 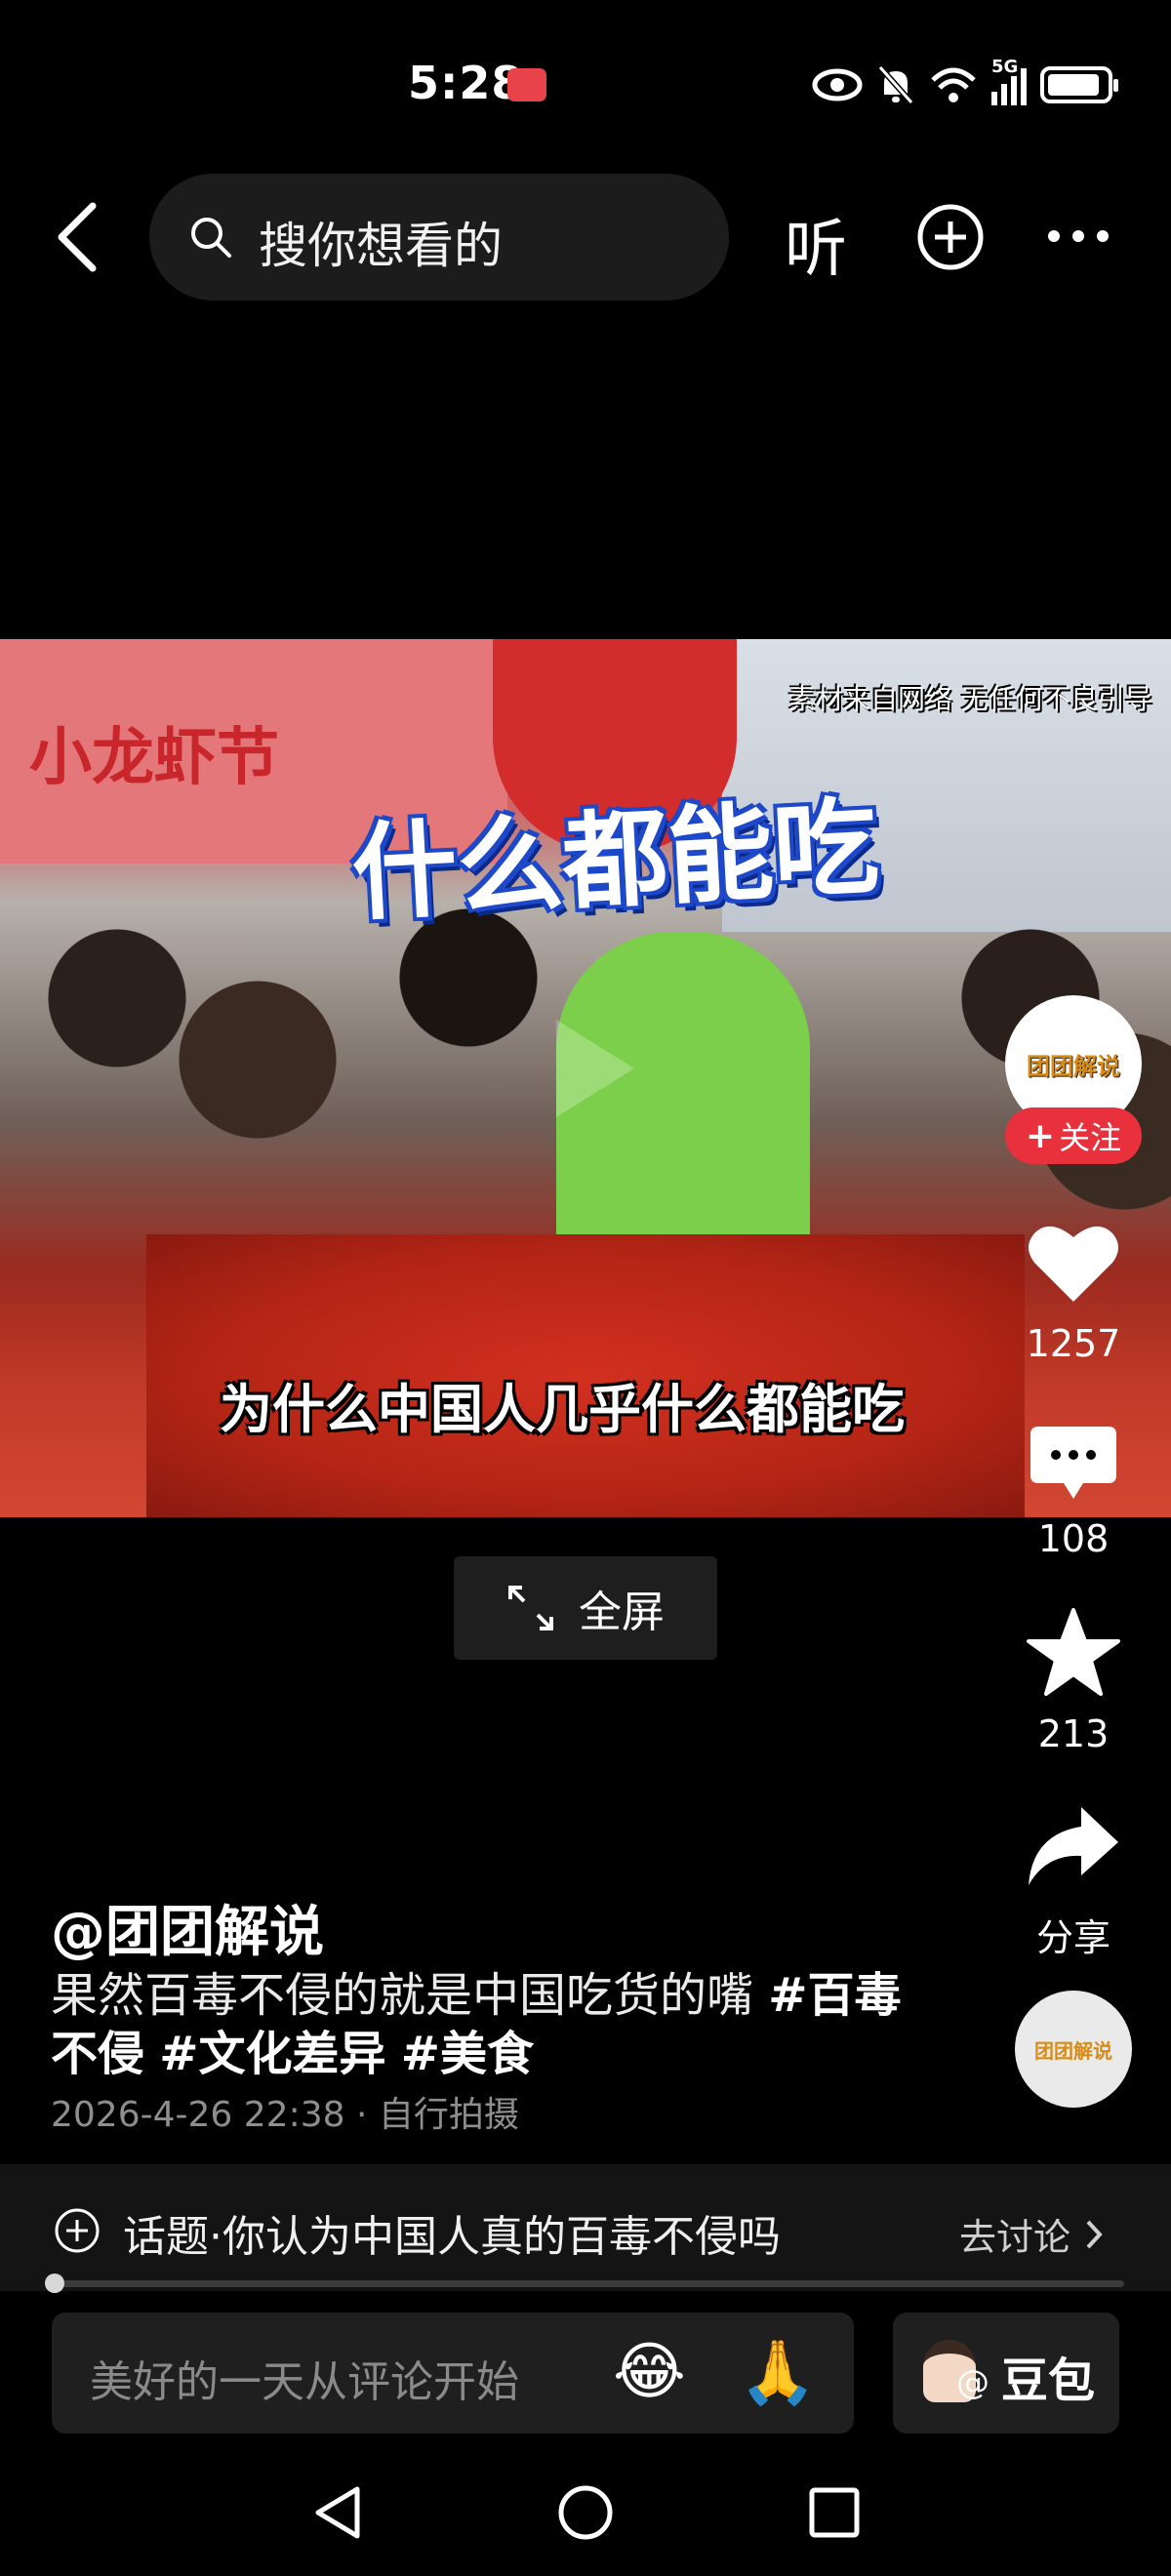 I want to click on video-festival-sign: 小龙虾节, so click(x=154, y=758).